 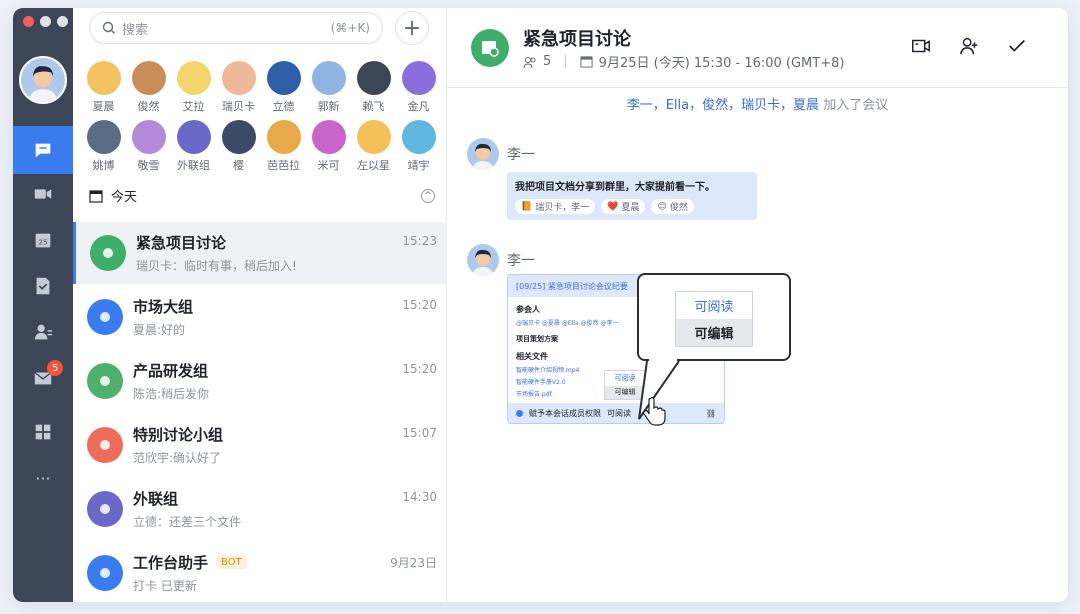 I want to click on calendar-icon: 25, so click(x=43, y=240).